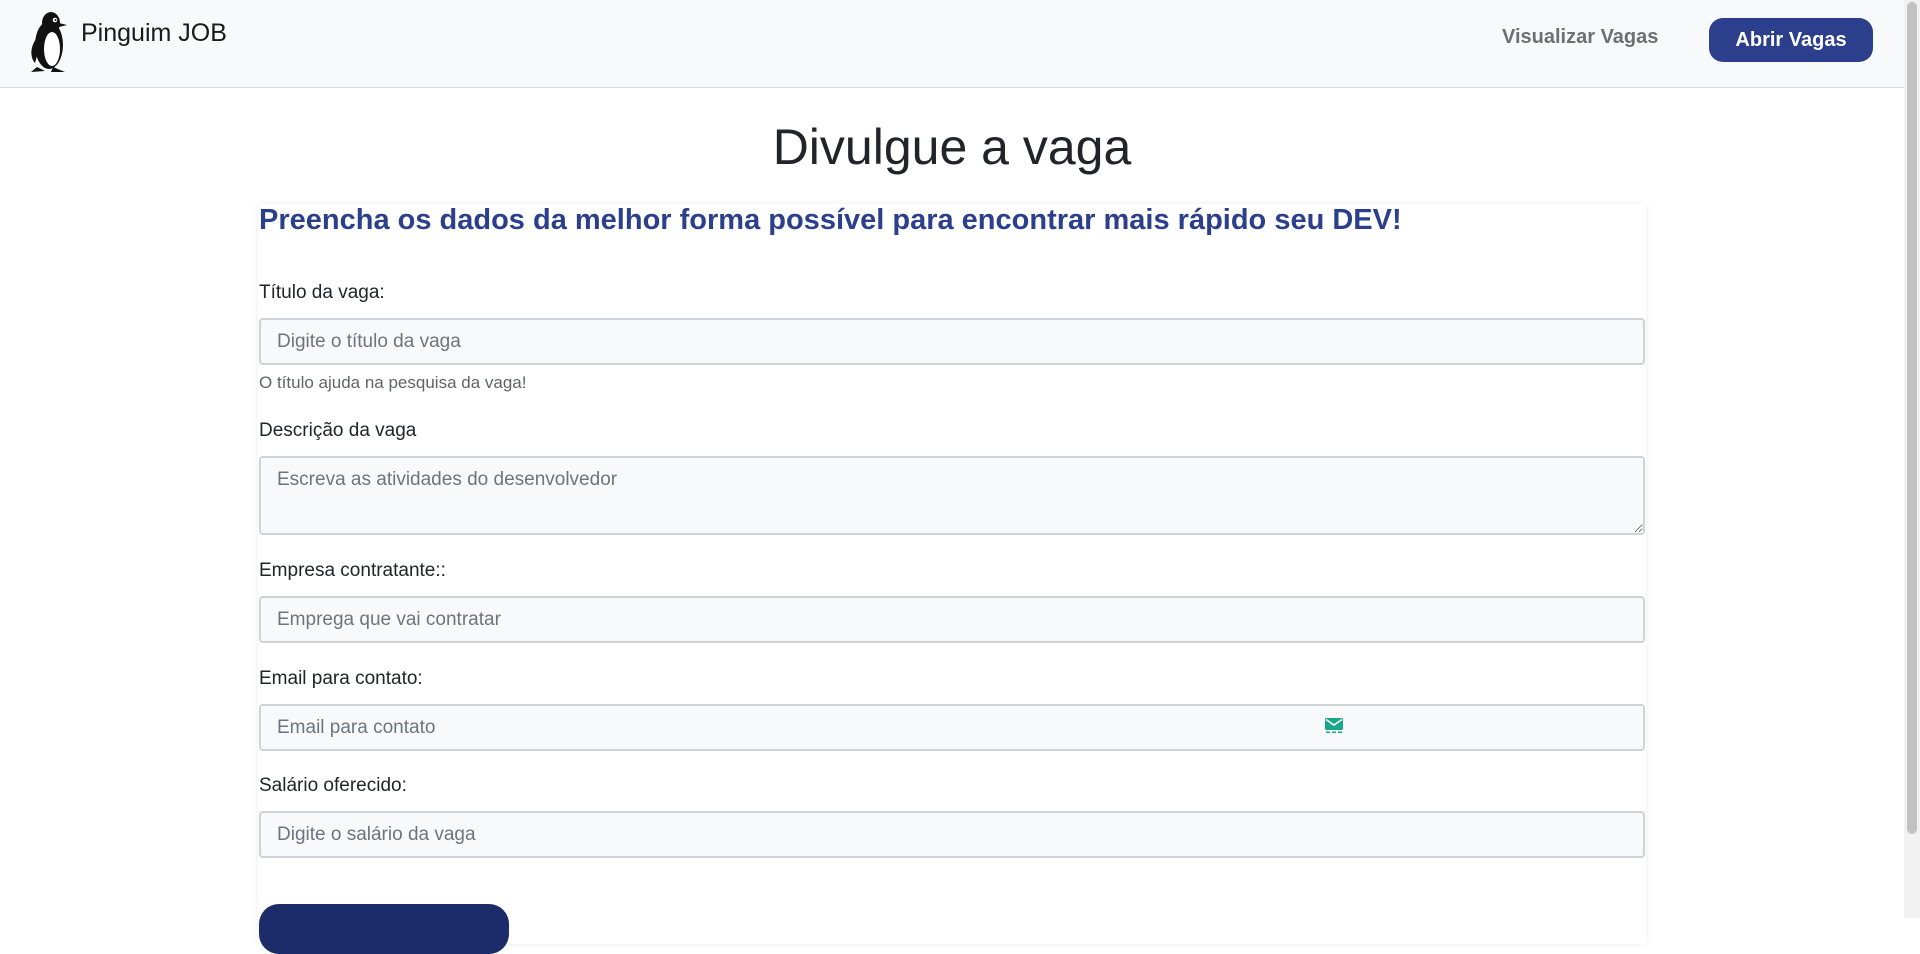 The width and height of the screenshot is (1920, 954). Describe the element at coordinates (952, 727) in the screenshot. I see `email-input` at that location.